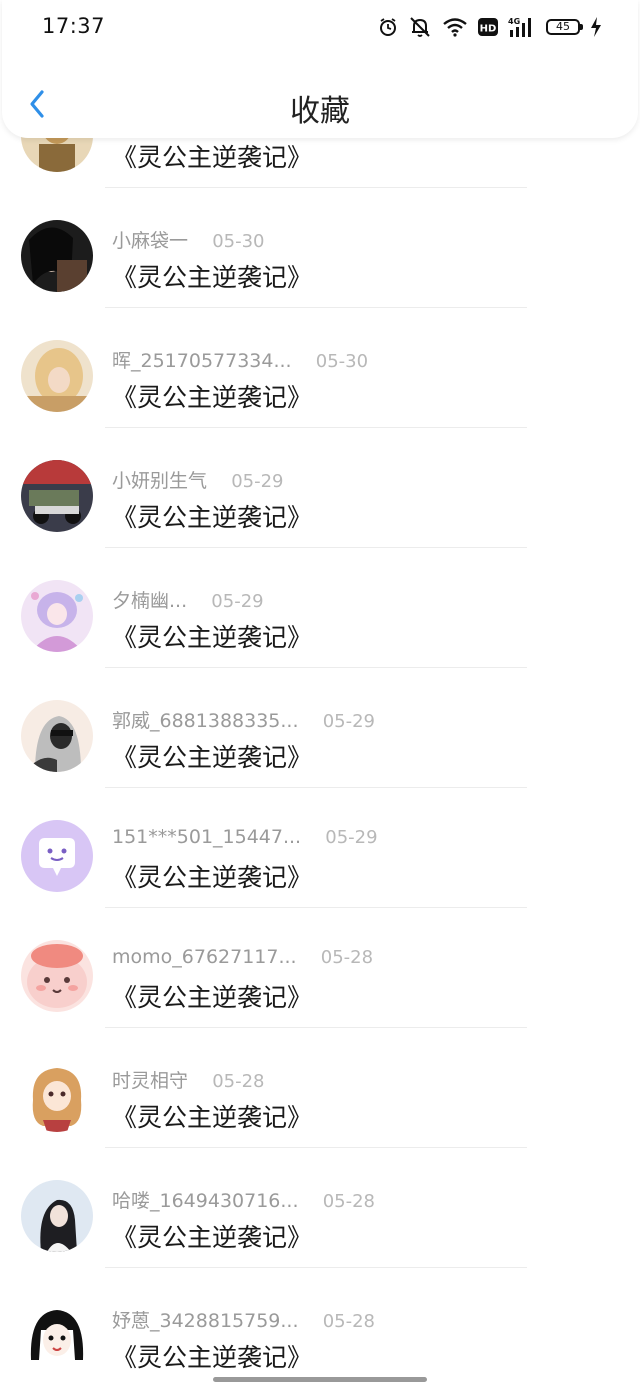 Image resolution: width=640 pixels, height=1387 pixels. I want to click on hd-icon: HD, so click(488, 27).